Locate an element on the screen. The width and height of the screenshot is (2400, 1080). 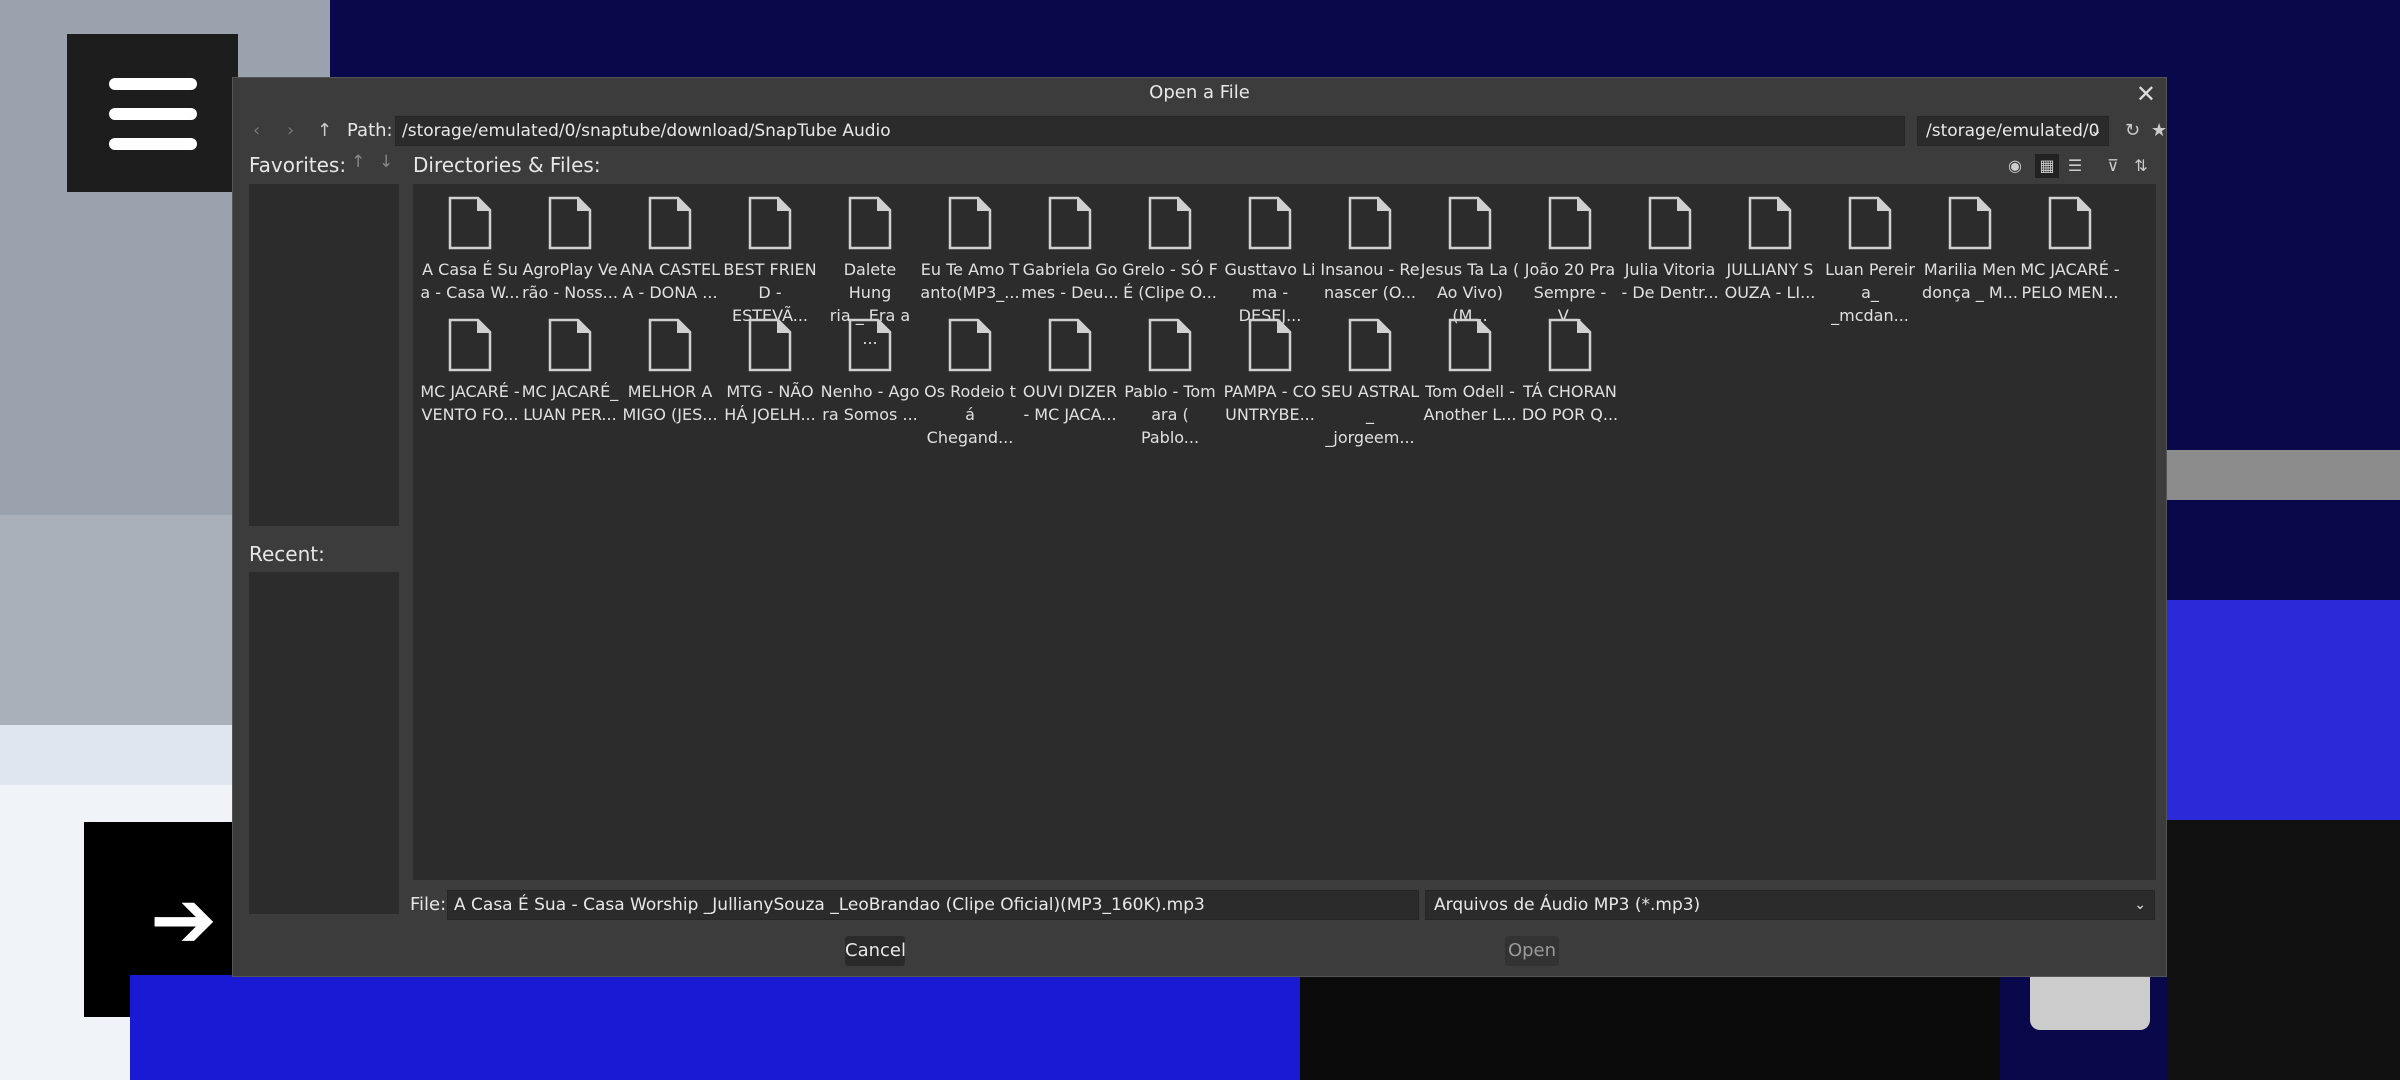
filter-icon: ⊽ is located at coordinates (2113, 166).